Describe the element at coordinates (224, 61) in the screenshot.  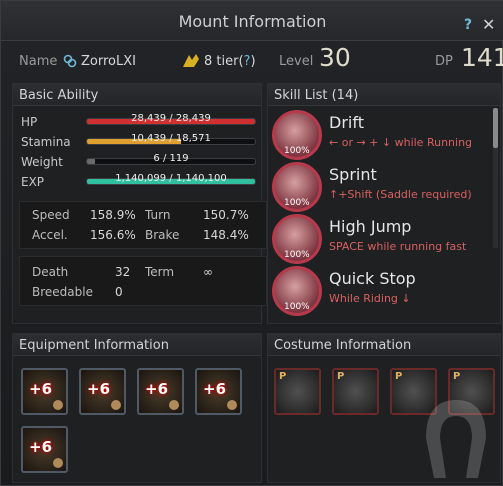
I see `tier-value: 8 tier(` at that location.